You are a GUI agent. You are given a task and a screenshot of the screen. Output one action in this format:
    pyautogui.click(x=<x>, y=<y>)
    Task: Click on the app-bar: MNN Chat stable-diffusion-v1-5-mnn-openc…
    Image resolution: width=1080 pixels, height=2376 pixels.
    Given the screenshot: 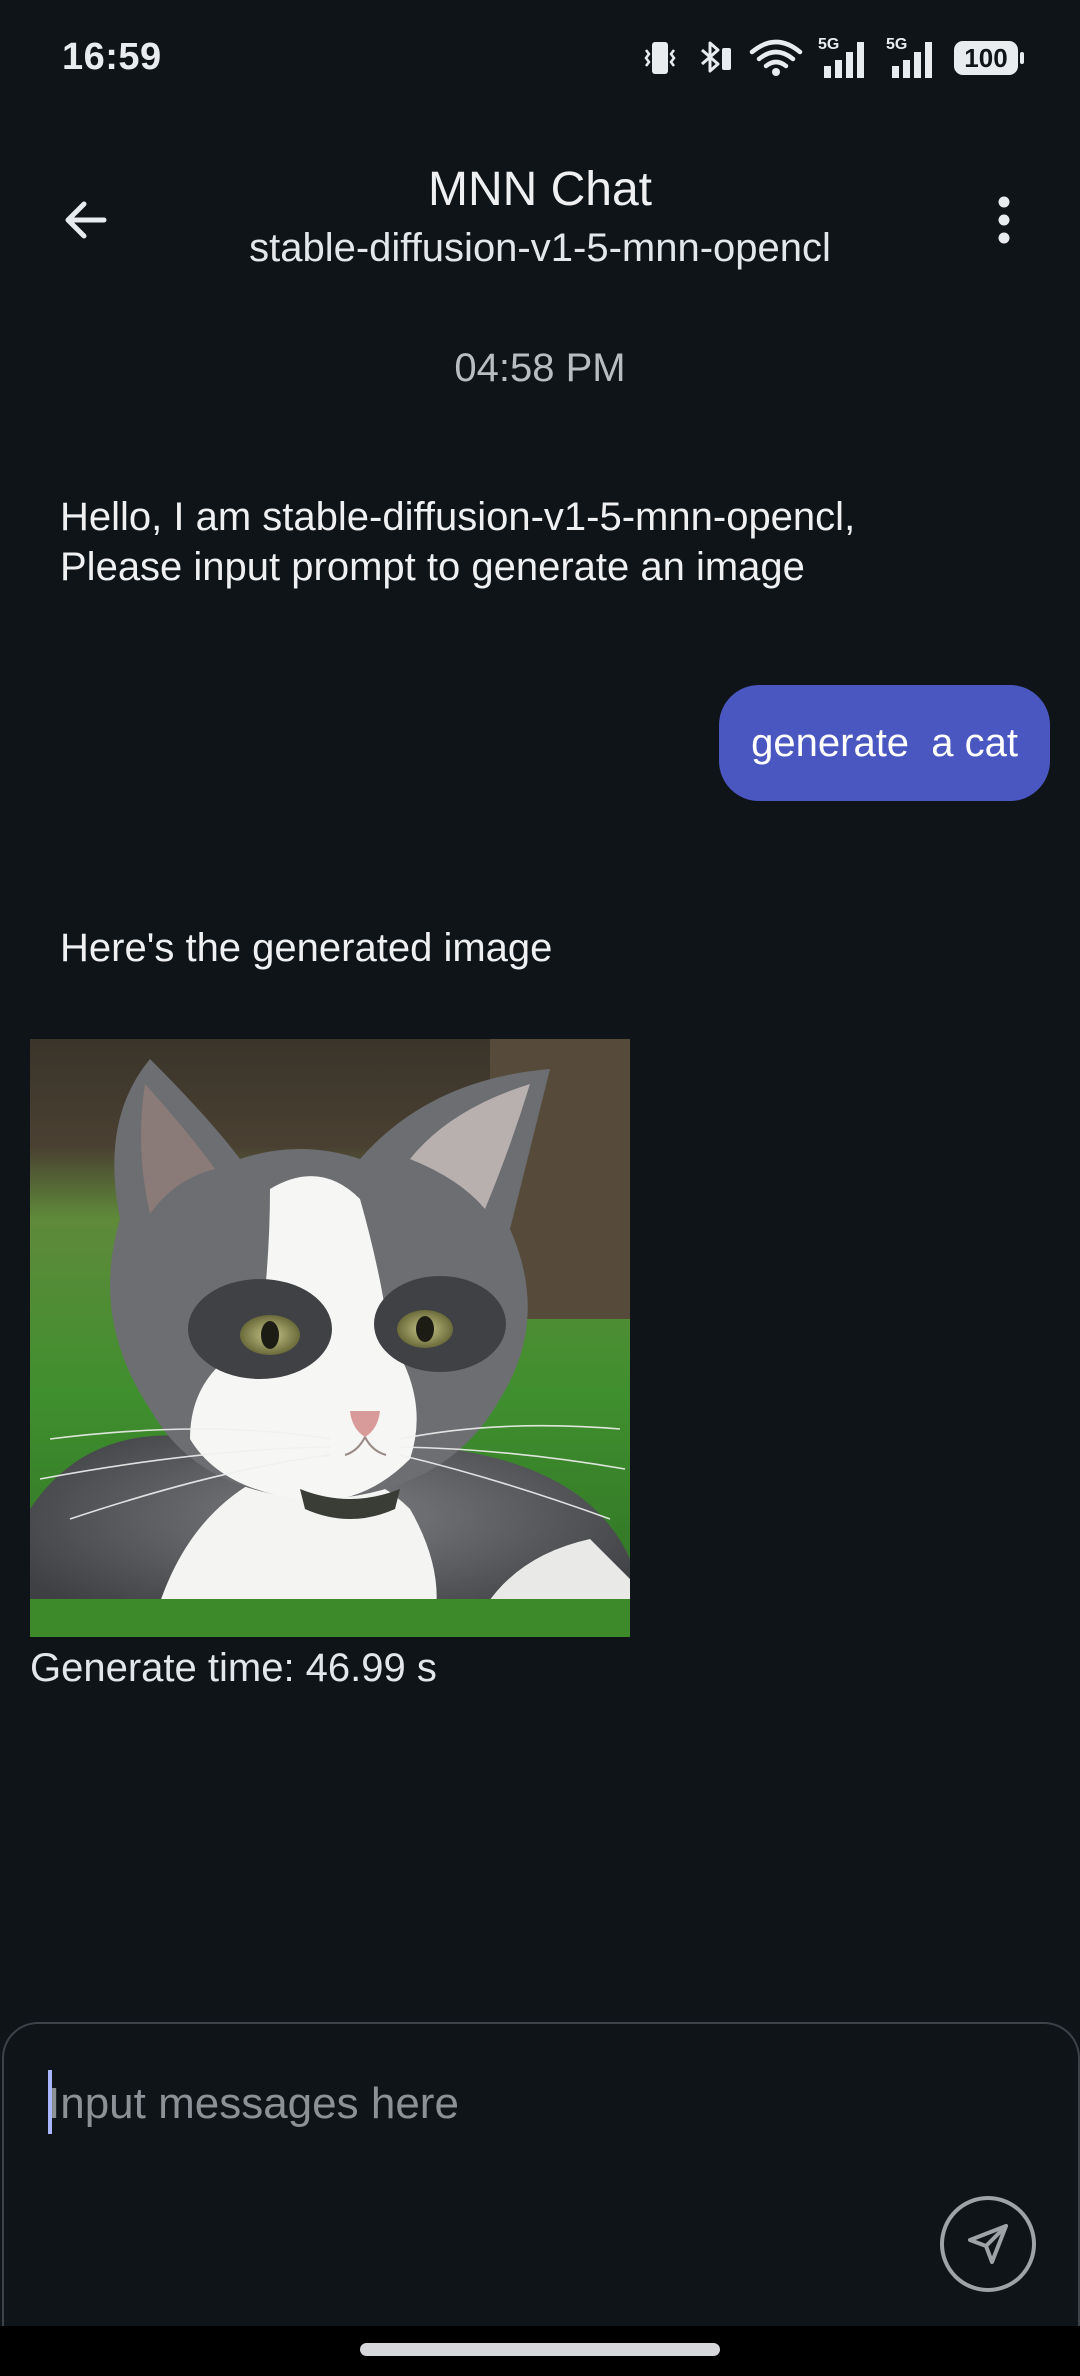 What is the action you would take?
    pyautogui.click(x=540, y=220)
    